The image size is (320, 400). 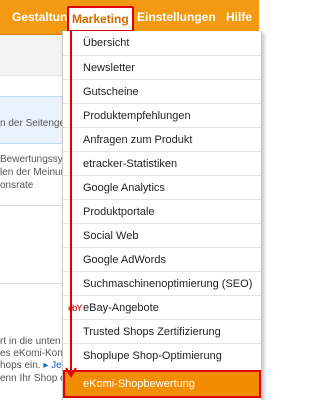 I want to click on top-nav-bar: Gestaltung Marketing Einstellungen Hilfe, so click(x=129, y=17).